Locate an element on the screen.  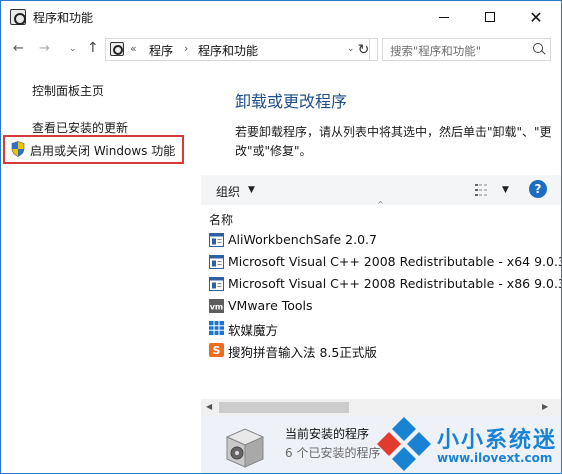
maximize-icon is located at coordinates (490, 17).